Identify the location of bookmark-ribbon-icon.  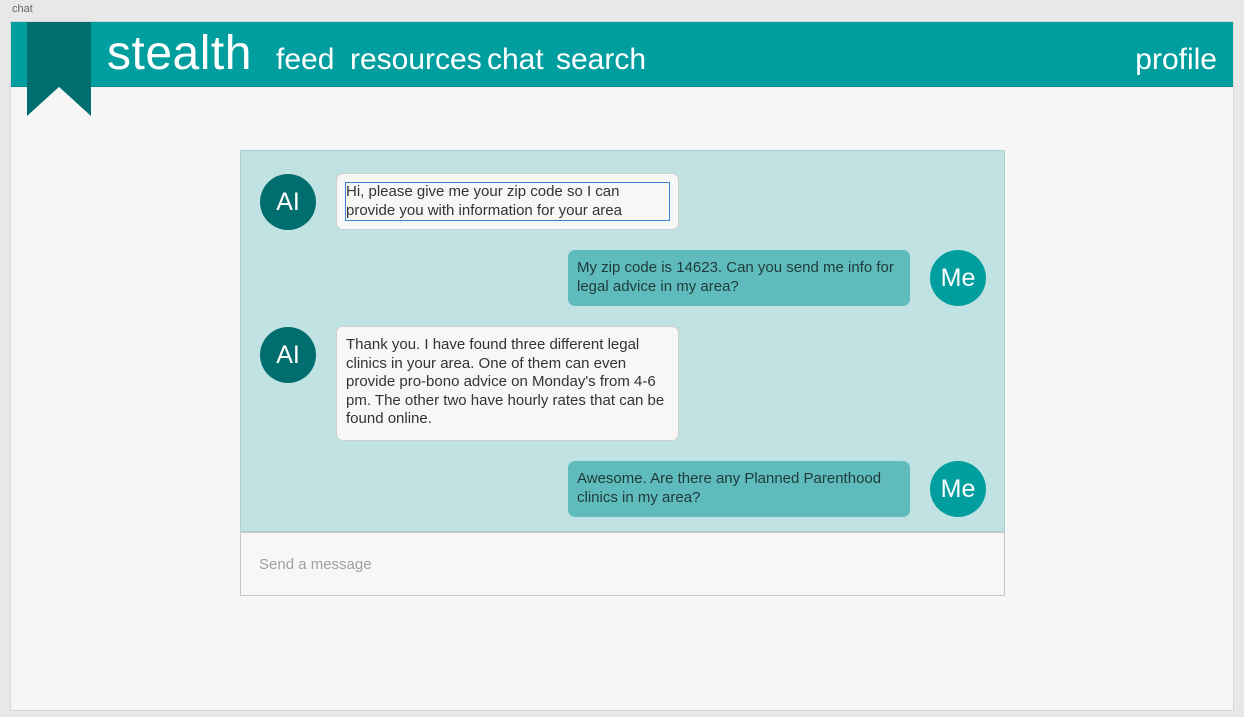
(59, 69).